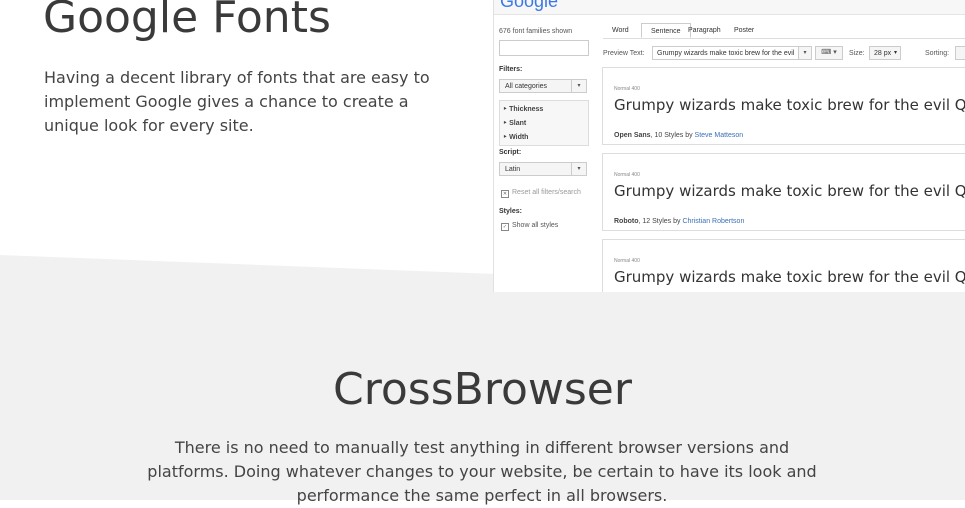 This screenshot has width=965, height=508. Describe the element at coordinates (729, 7) in the screenshot. I see `screenshot-topbar: Google` at that location.